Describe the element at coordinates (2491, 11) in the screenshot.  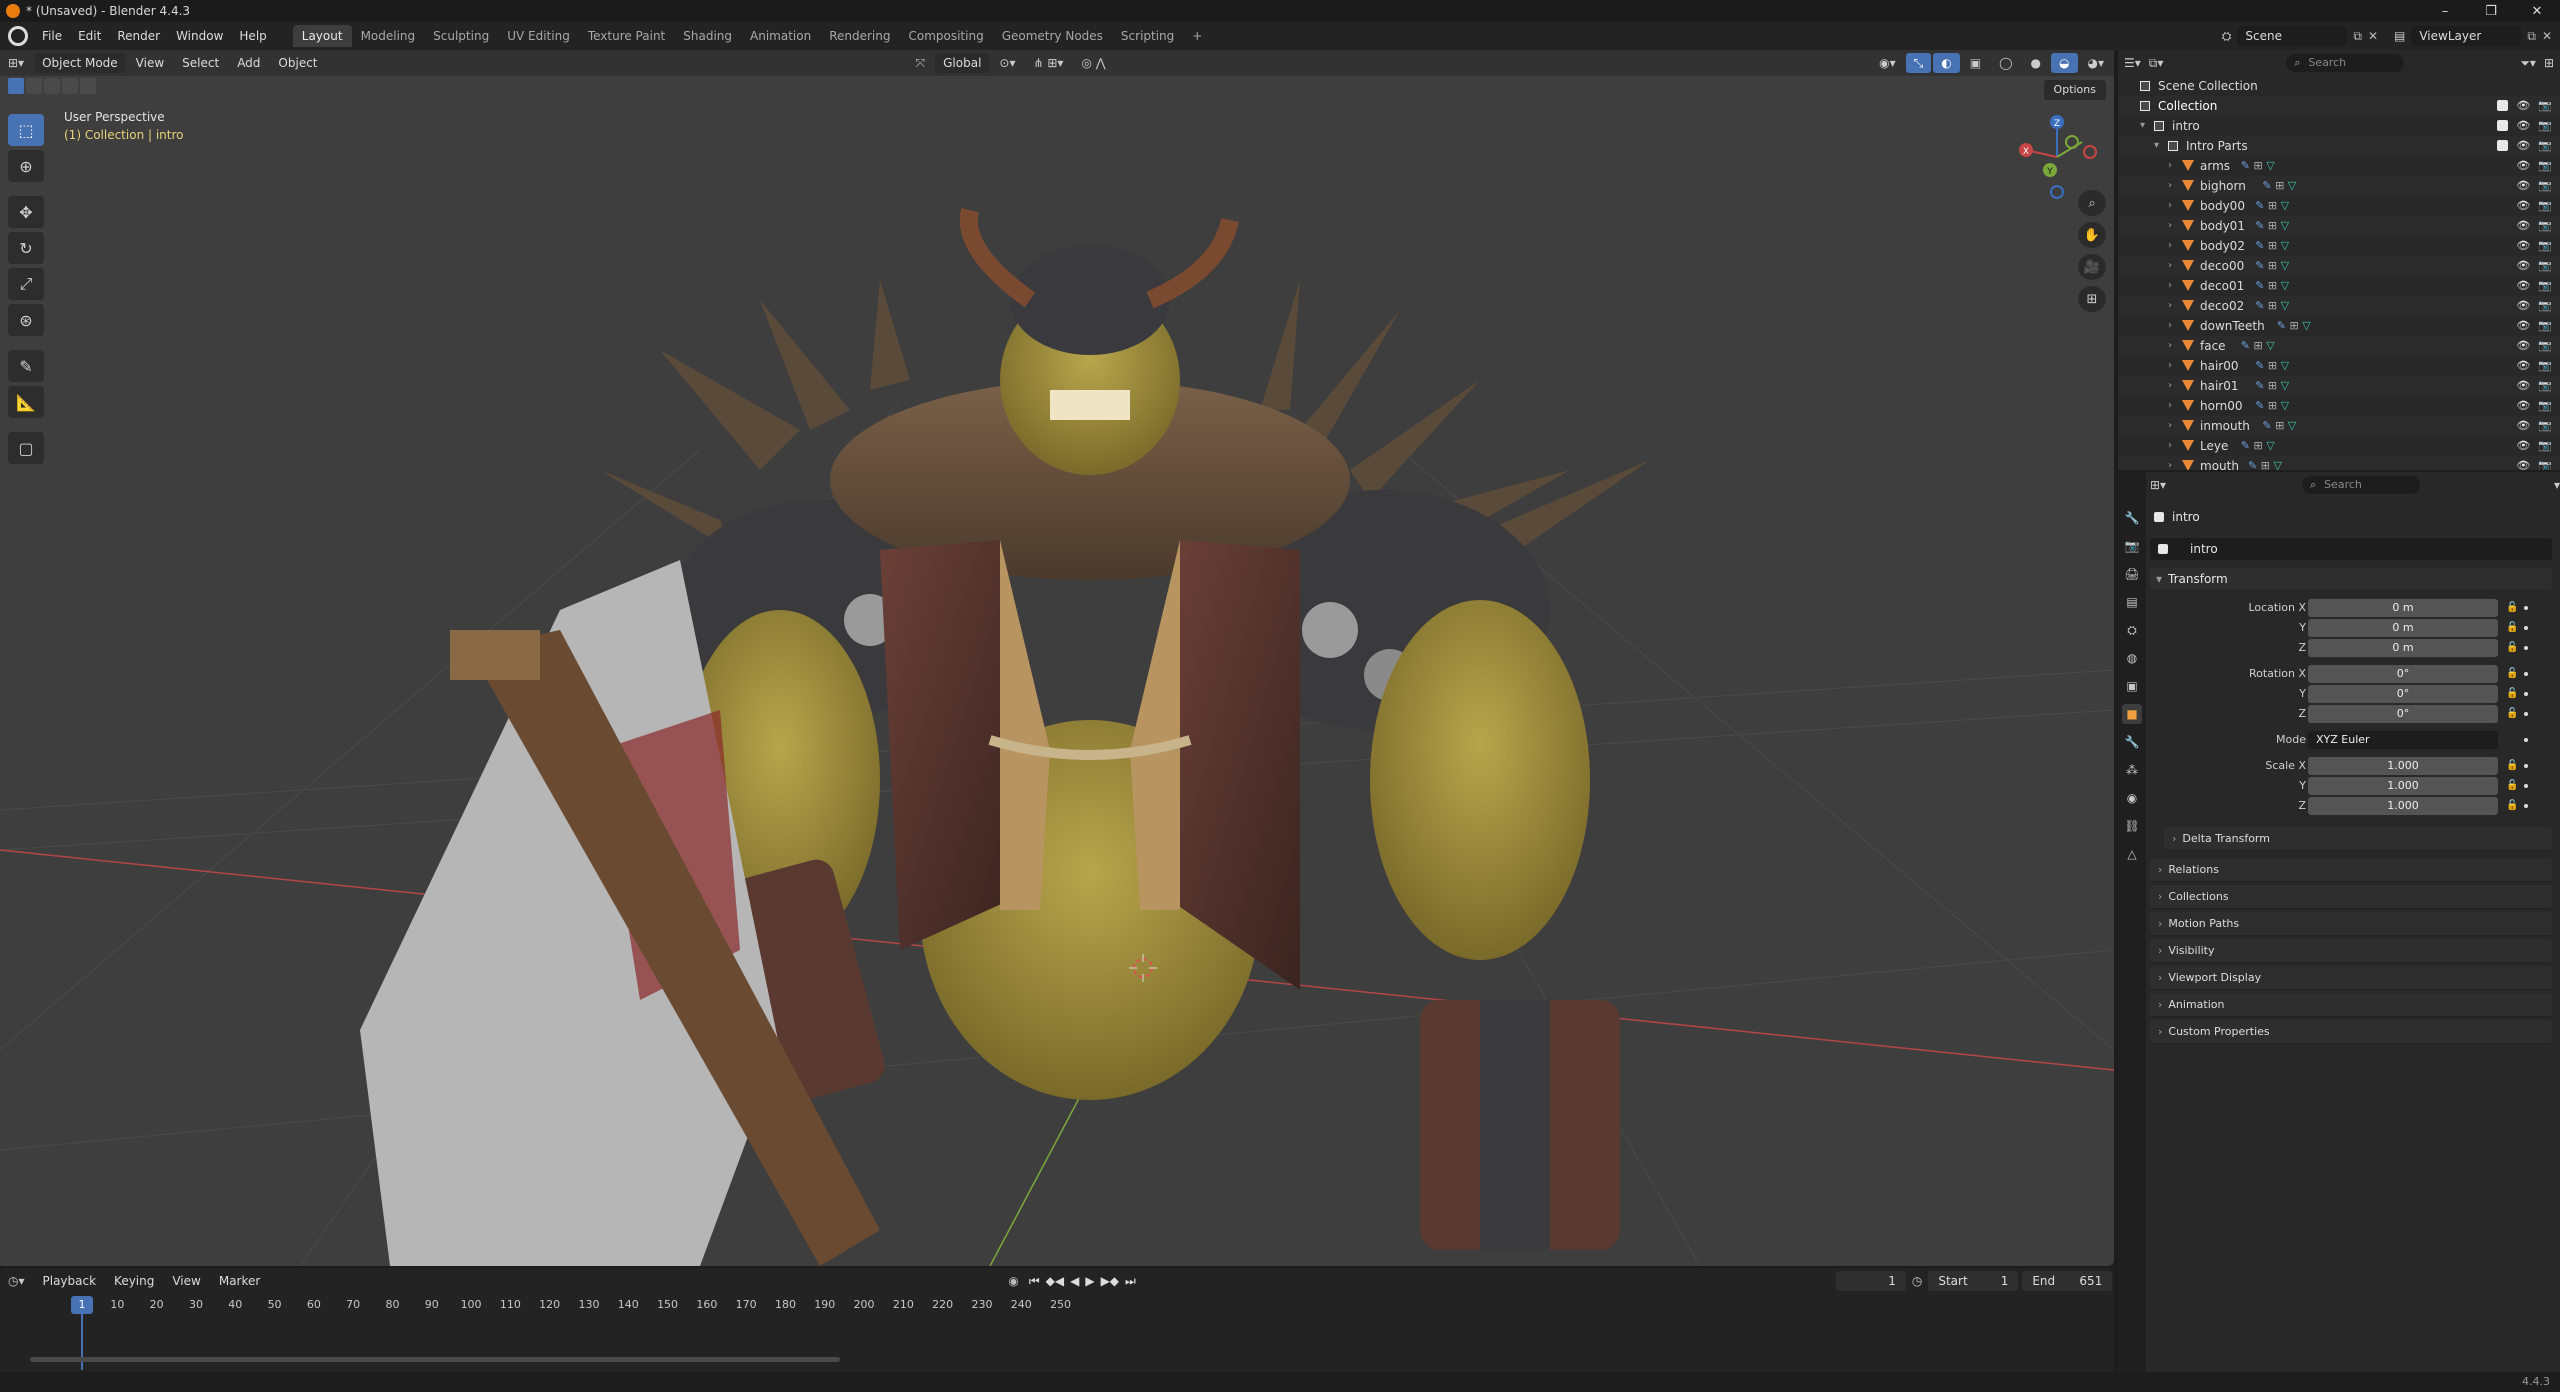
I see `maximize-button: ❐` at that location.